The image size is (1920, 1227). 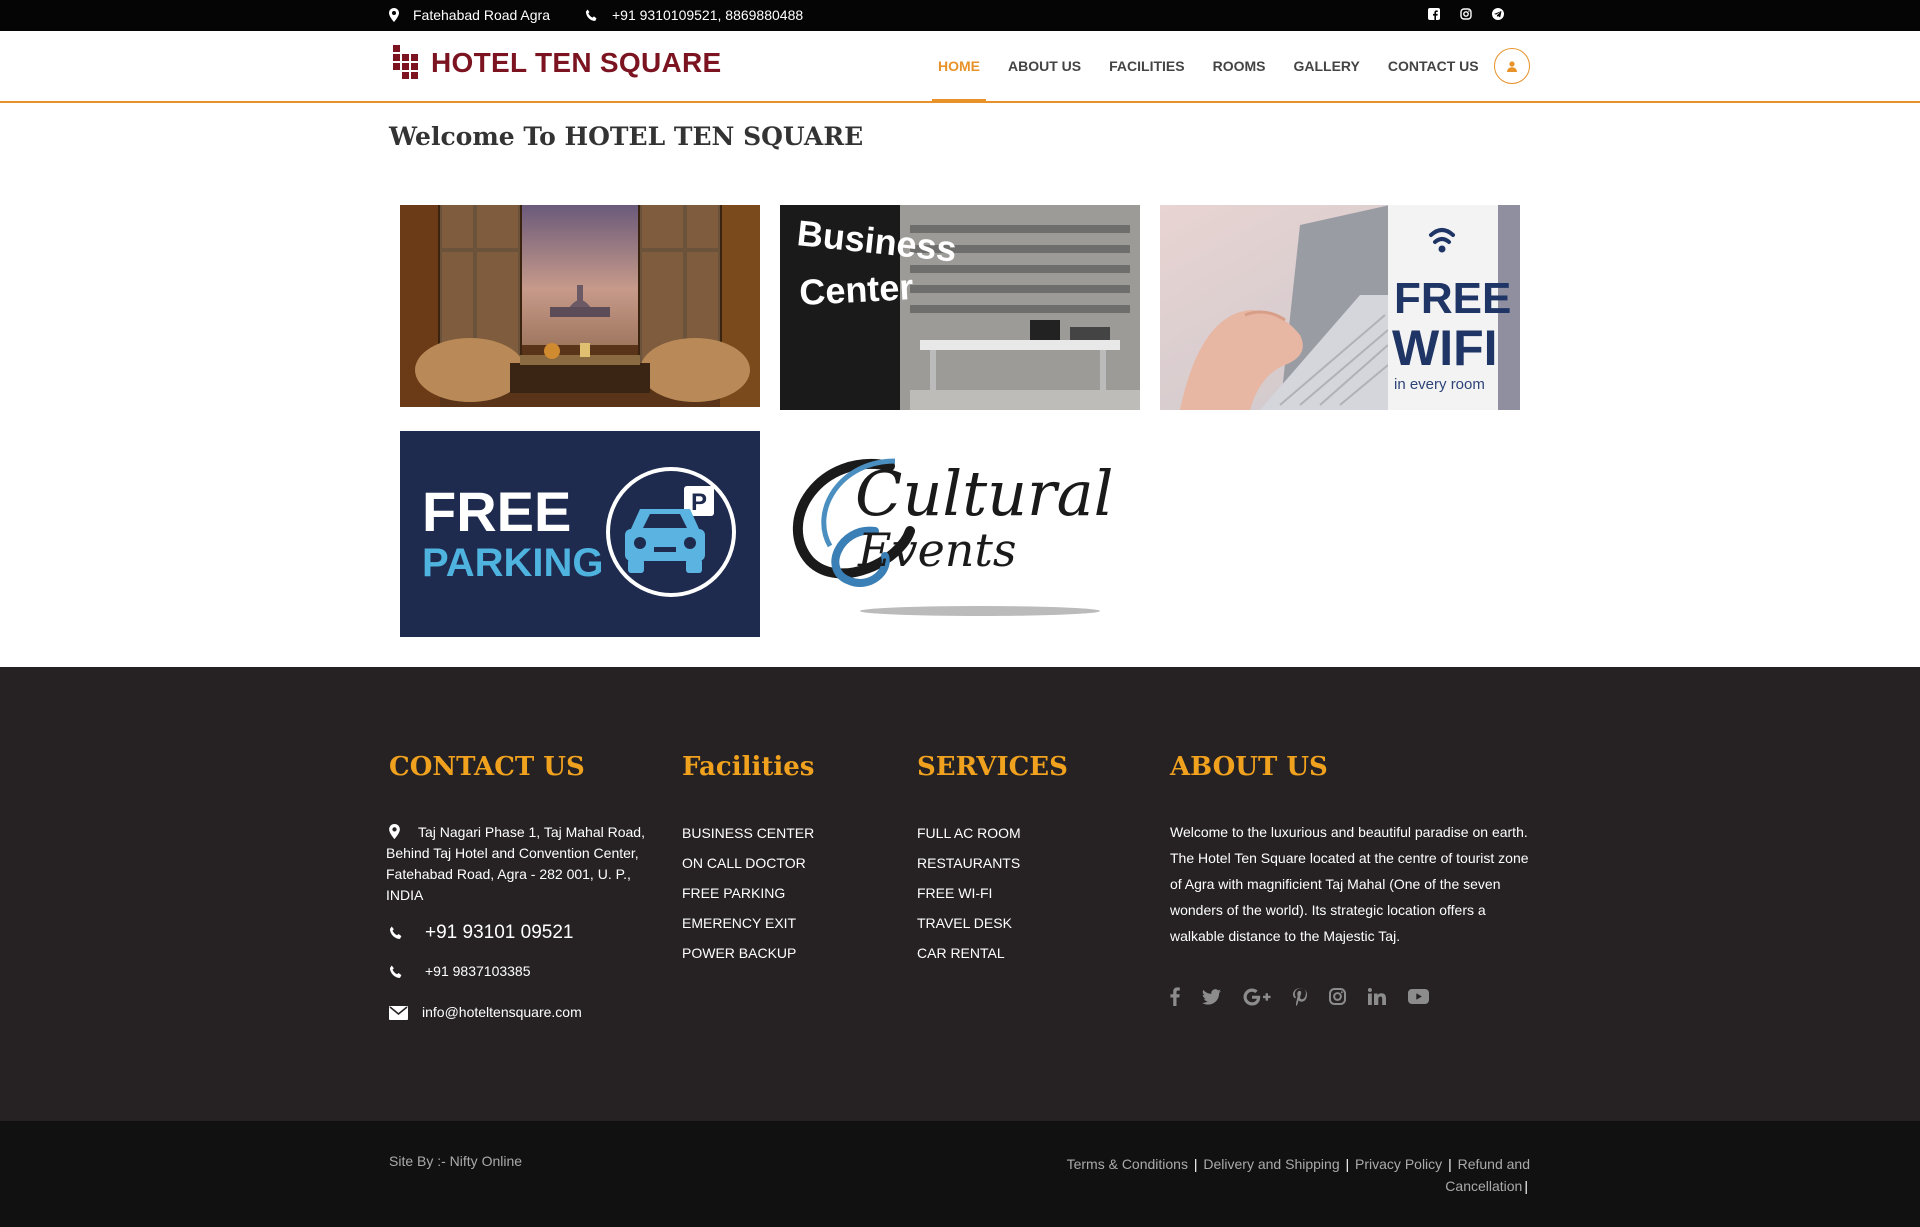 I want to click on tile-free-wifi: FREE WIFI in every room, so click(x=1340, y=307).